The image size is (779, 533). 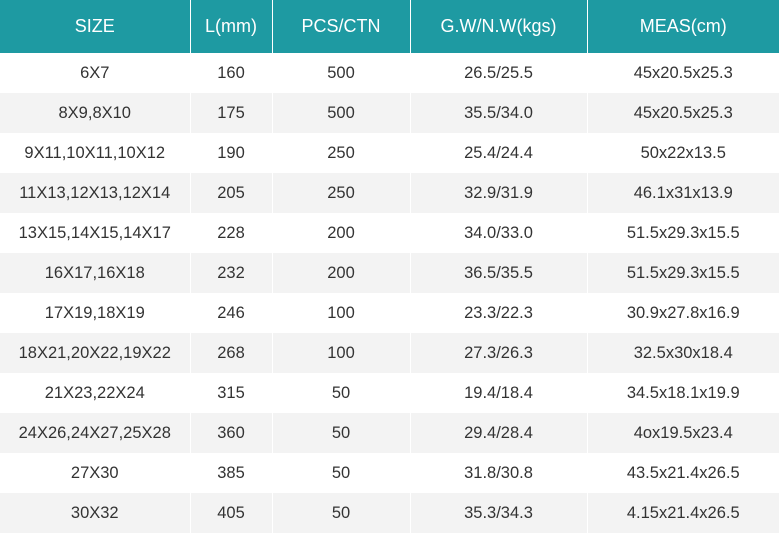 What do you see at coordinates (499, 473) in the screenshot?
I see `weight-cell: 31.8/30.8` at bounding box center [499, 473].